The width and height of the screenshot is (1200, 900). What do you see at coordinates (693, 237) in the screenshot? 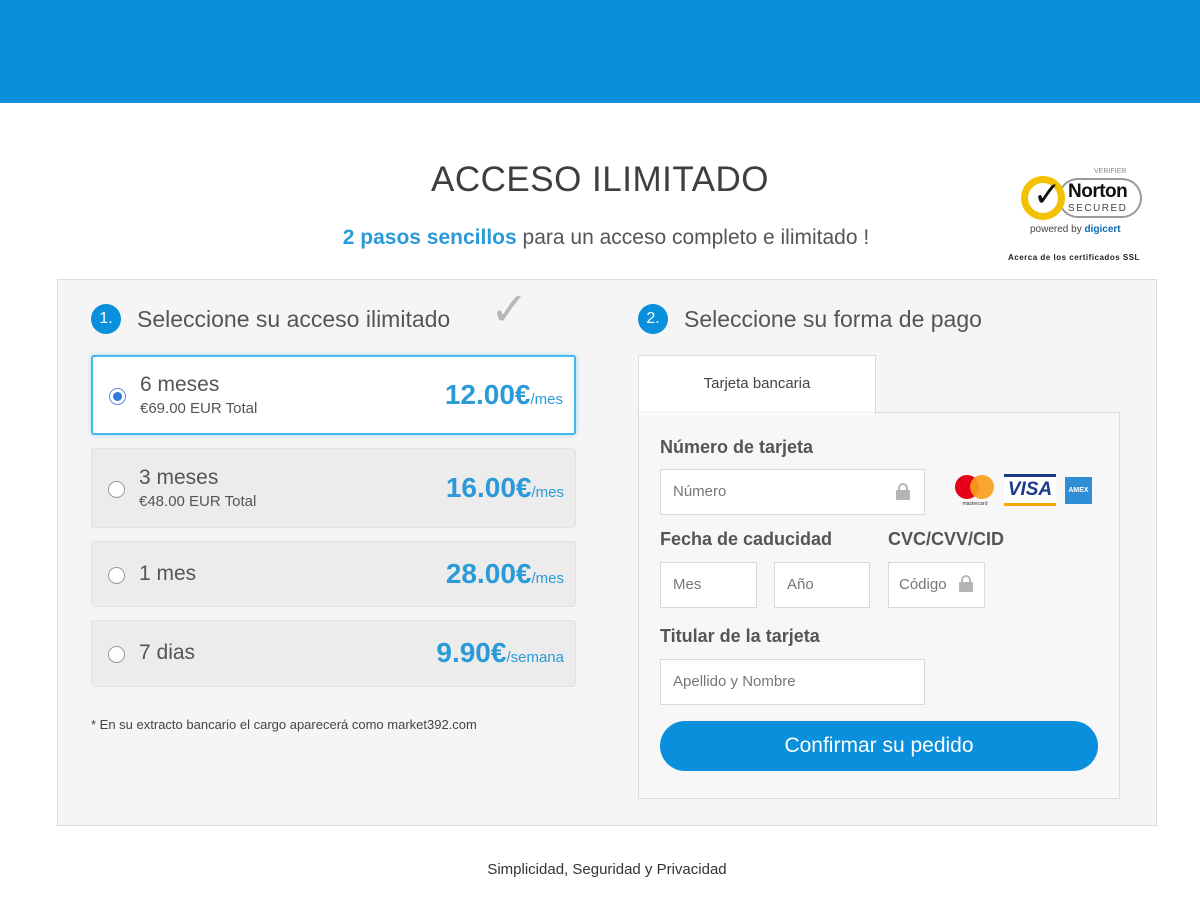
I see `subtitle-text: para un acceso completo e ilimitado !` at bounding box center [693, 237].